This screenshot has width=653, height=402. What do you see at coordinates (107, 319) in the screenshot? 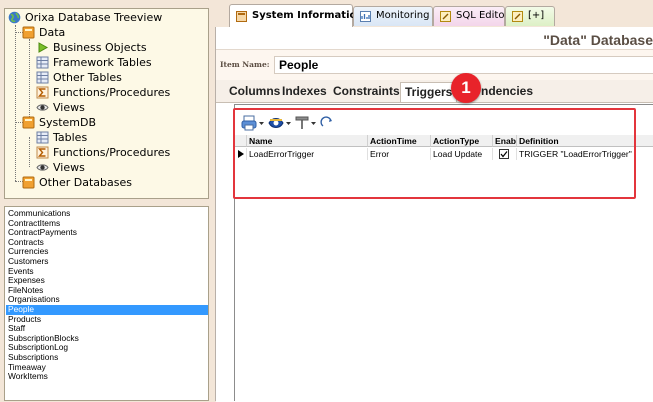
I see `list-item: Products` at bounding box center [107, 319].